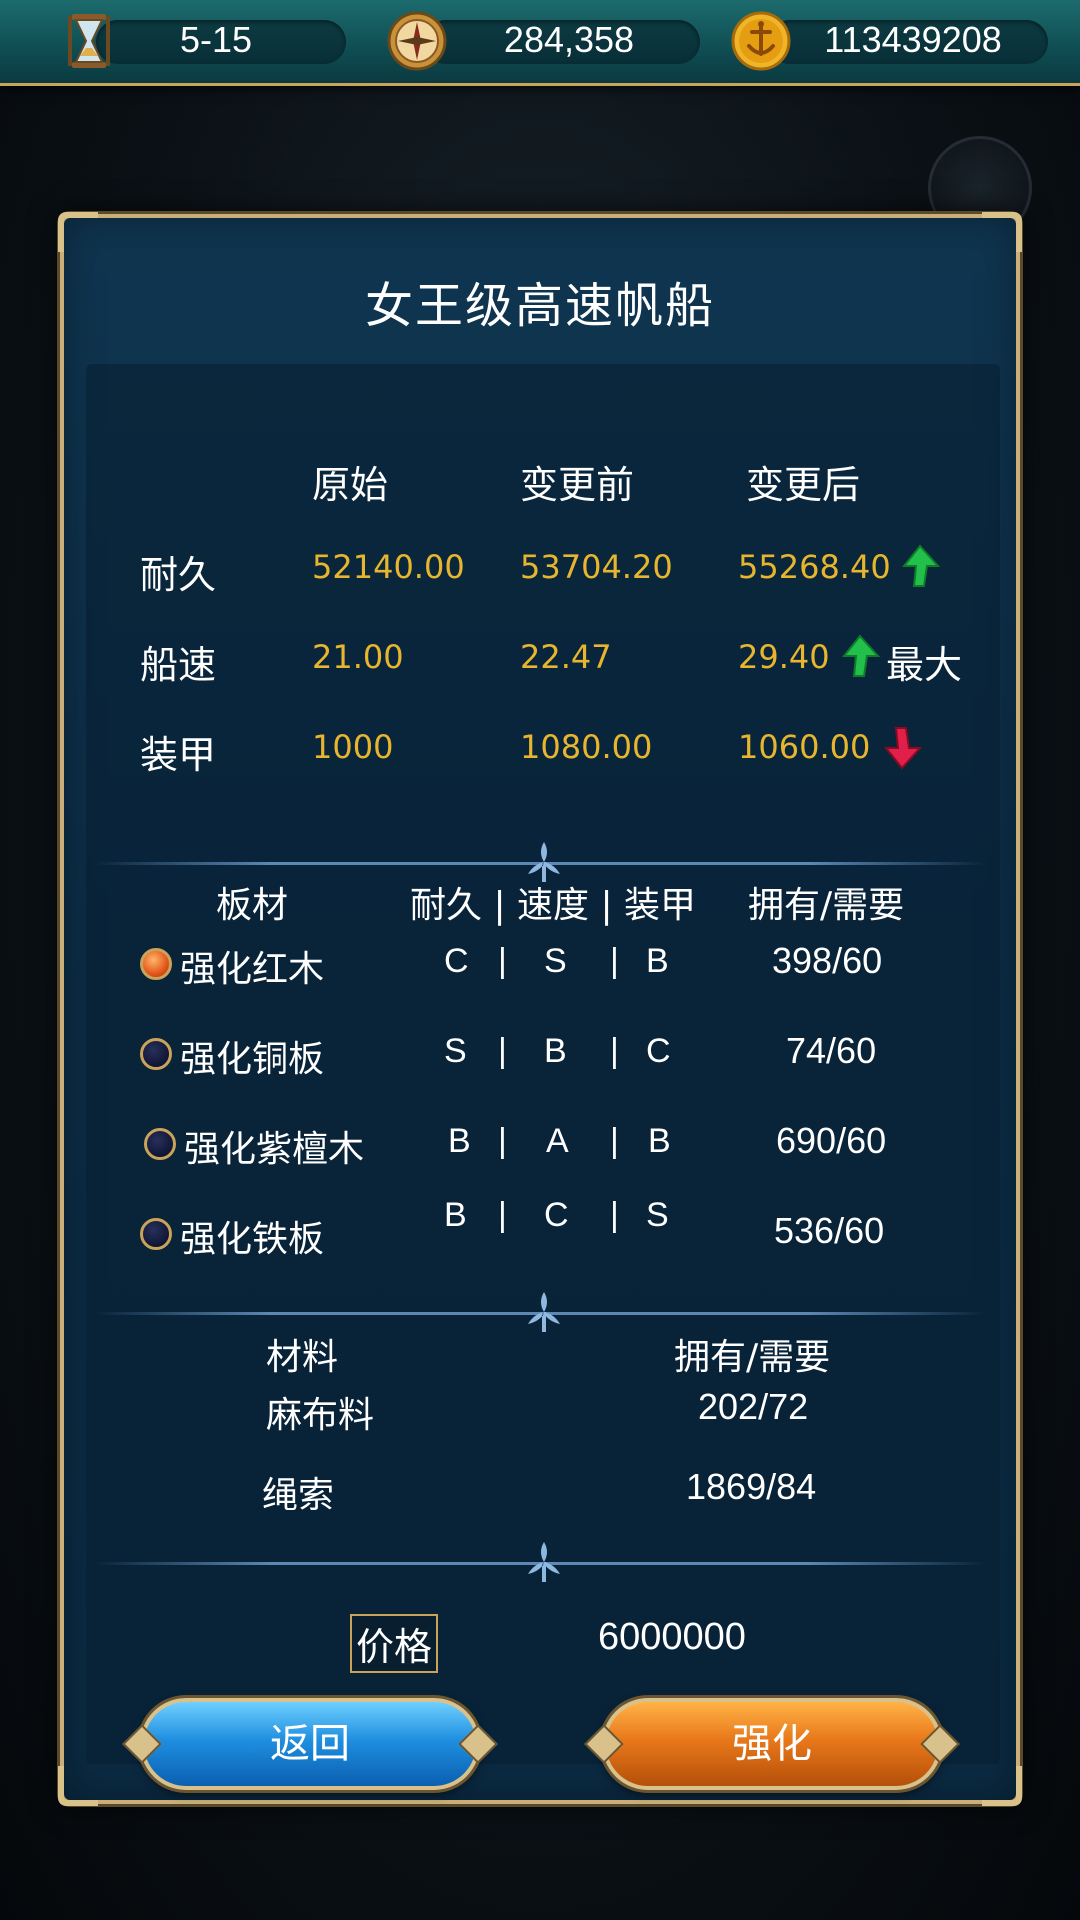 This screenshot has height=1920, width=1080. I want to click on board-grade-speed: C, so click(556, 1215).